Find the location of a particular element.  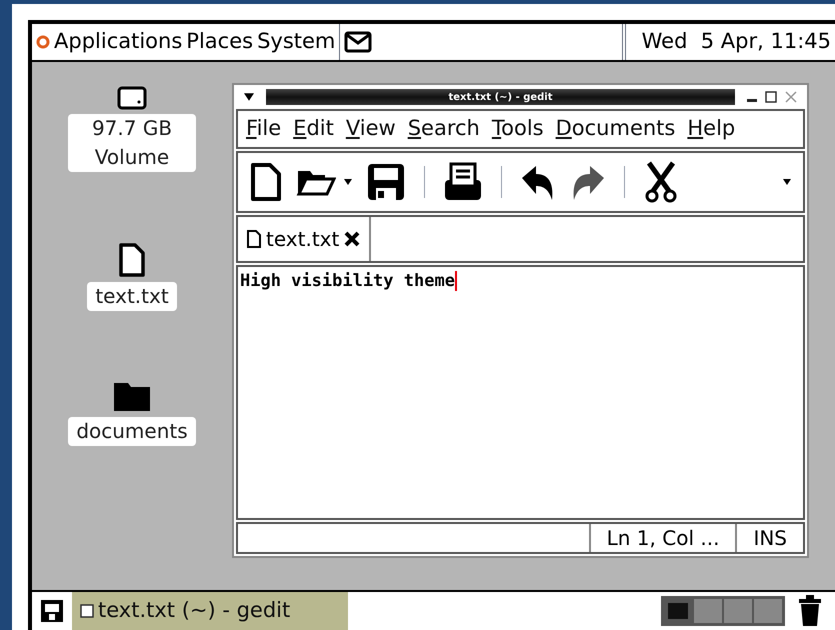

task-button: text.txt (~) - gedit is located at coordinates (210, 611).